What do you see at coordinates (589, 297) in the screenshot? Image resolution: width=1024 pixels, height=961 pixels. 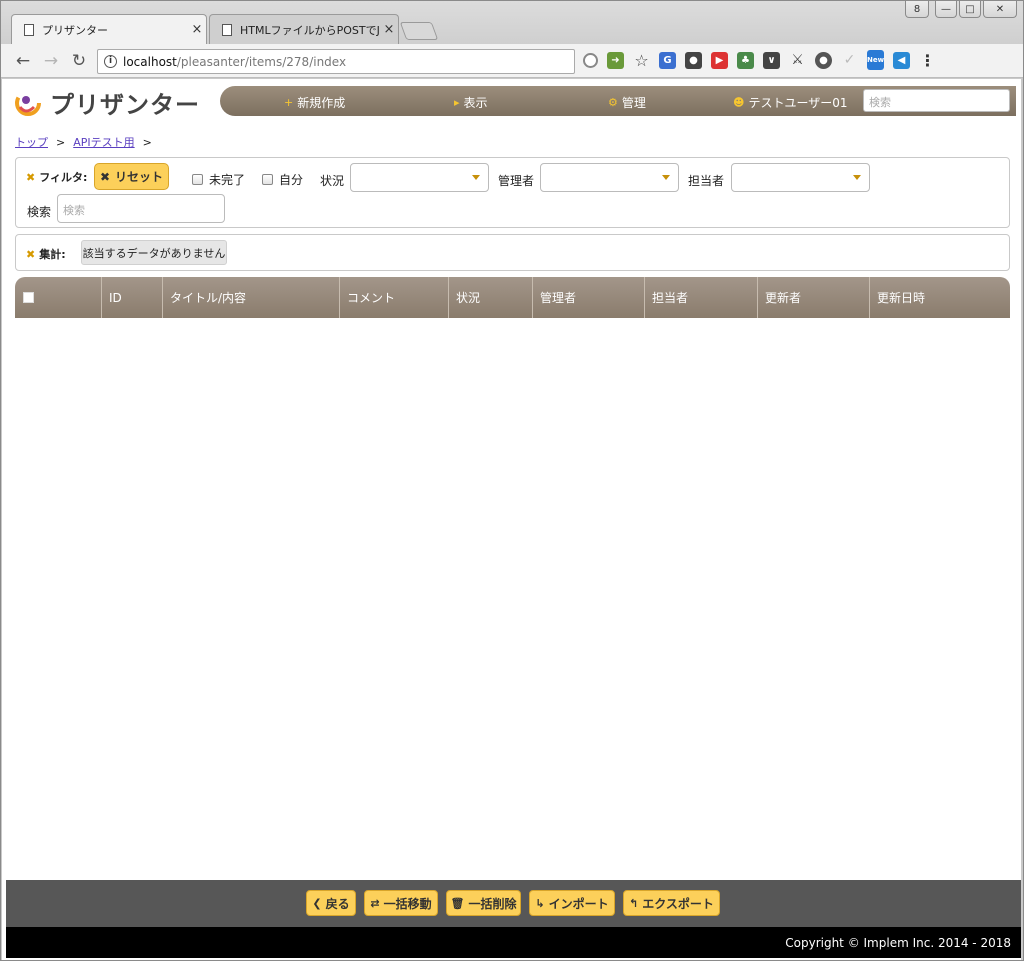 I see `column-header-manager: 管理者` at bounding box center [589, 297].